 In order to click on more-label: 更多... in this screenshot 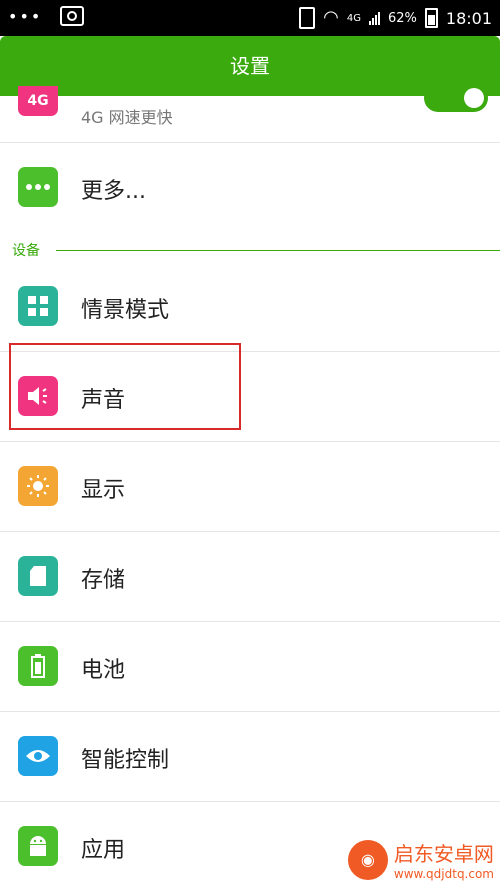, I will do `click(113, 191)`.